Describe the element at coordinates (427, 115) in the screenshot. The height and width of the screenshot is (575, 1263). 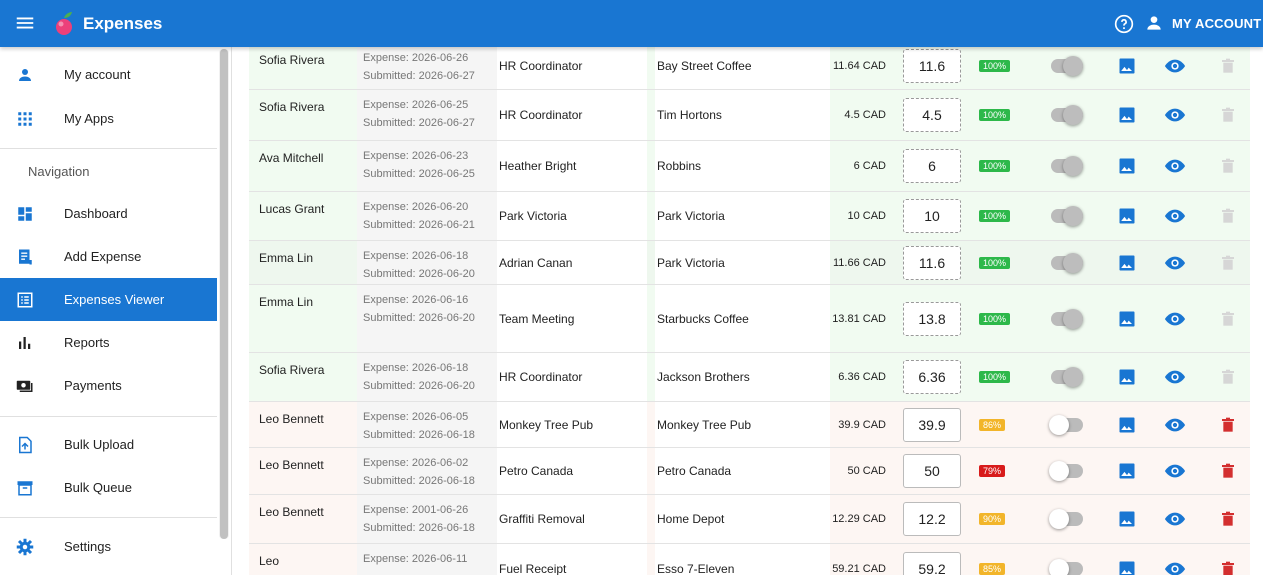
I see `date-cell: Expense: 2026-06-25 Submitted: 2026-06-27` at that location.